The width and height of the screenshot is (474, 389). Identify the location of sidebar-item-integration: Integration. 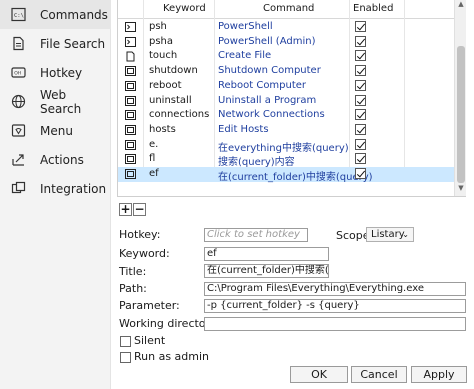
(55, 188).